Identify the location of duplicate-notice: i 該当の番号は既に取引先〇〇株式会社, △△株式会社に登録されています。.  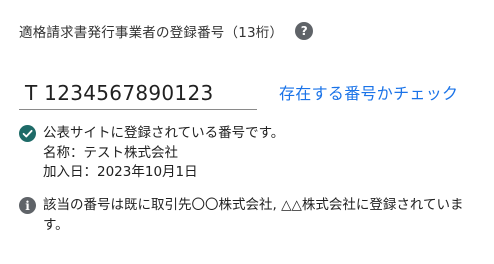
(249, 215).